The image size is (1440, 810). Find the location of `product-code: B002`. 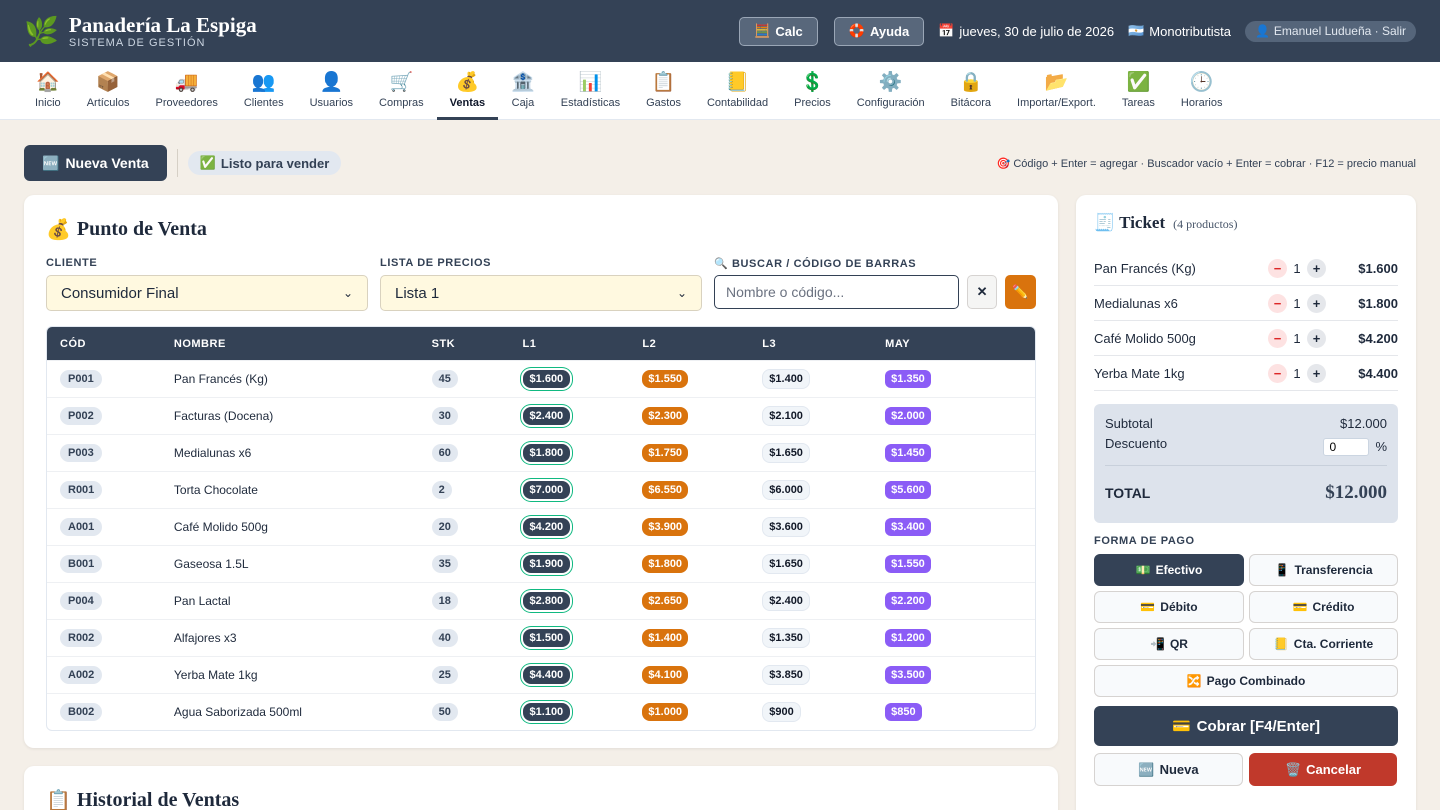

product-code: B002 is located at coordinates (81, 712).